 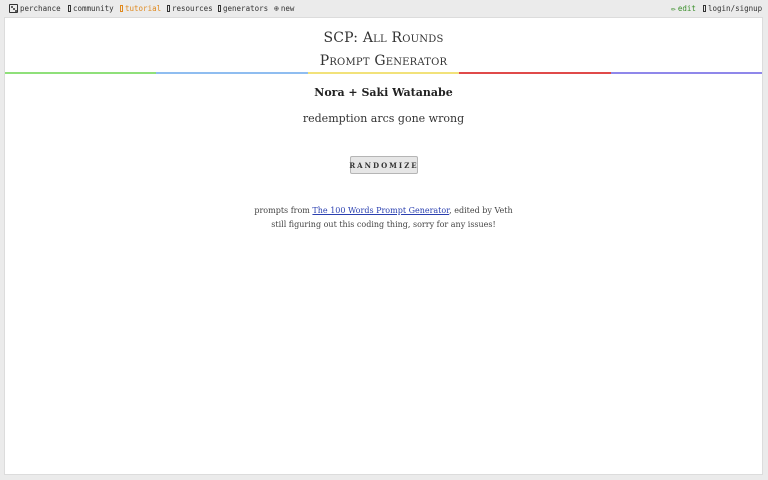 I want to click on divider-segment-blue, so click(x=232, y=73).